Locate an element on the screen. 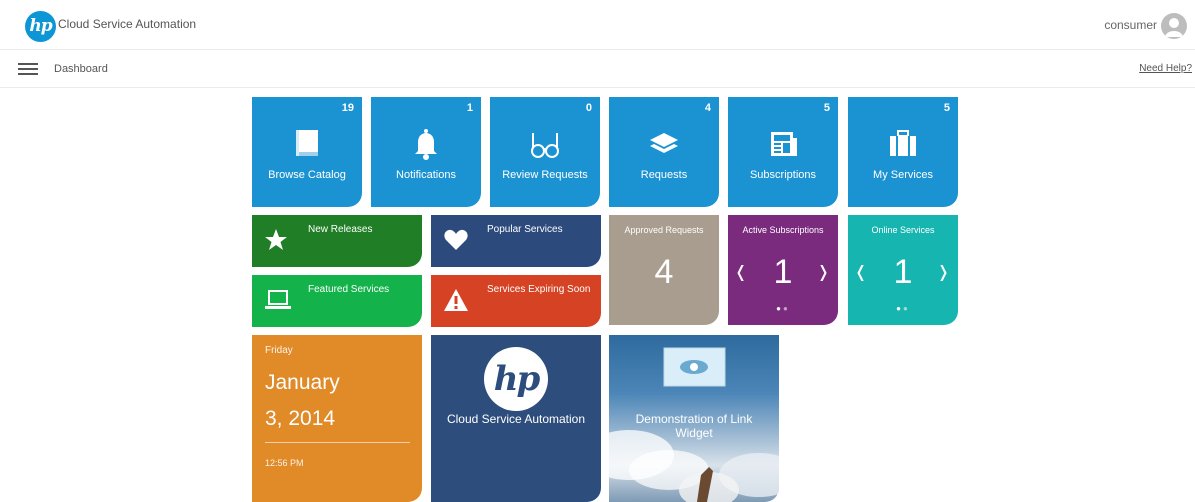 The height and width of the screenshot is (502, 1195). tile-count: 19 is located at coordinates (347, 108).